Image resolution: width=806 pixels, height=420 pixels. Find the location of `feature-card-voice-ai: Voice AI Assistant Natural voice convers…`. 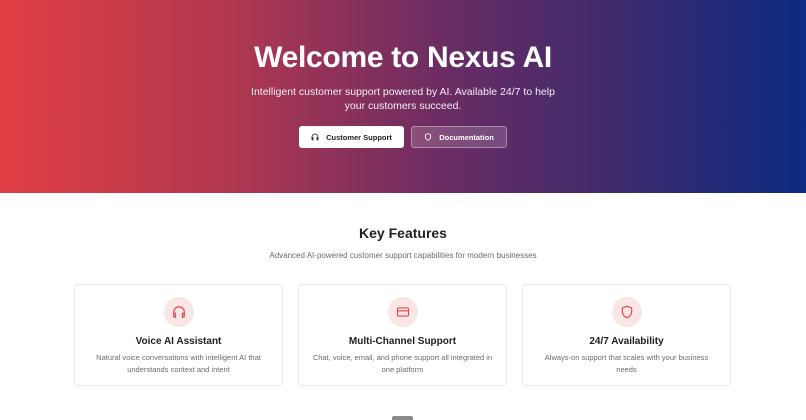

feature-card-voice-ai: Voice AI Assistant Natural voice convers… is located at coordinates (178, 335).